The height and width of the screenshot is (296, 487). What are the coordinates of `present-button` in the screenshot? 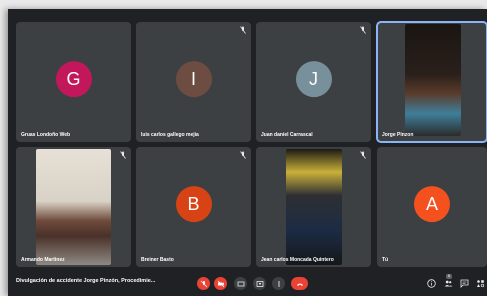 It's located at (259, 283).